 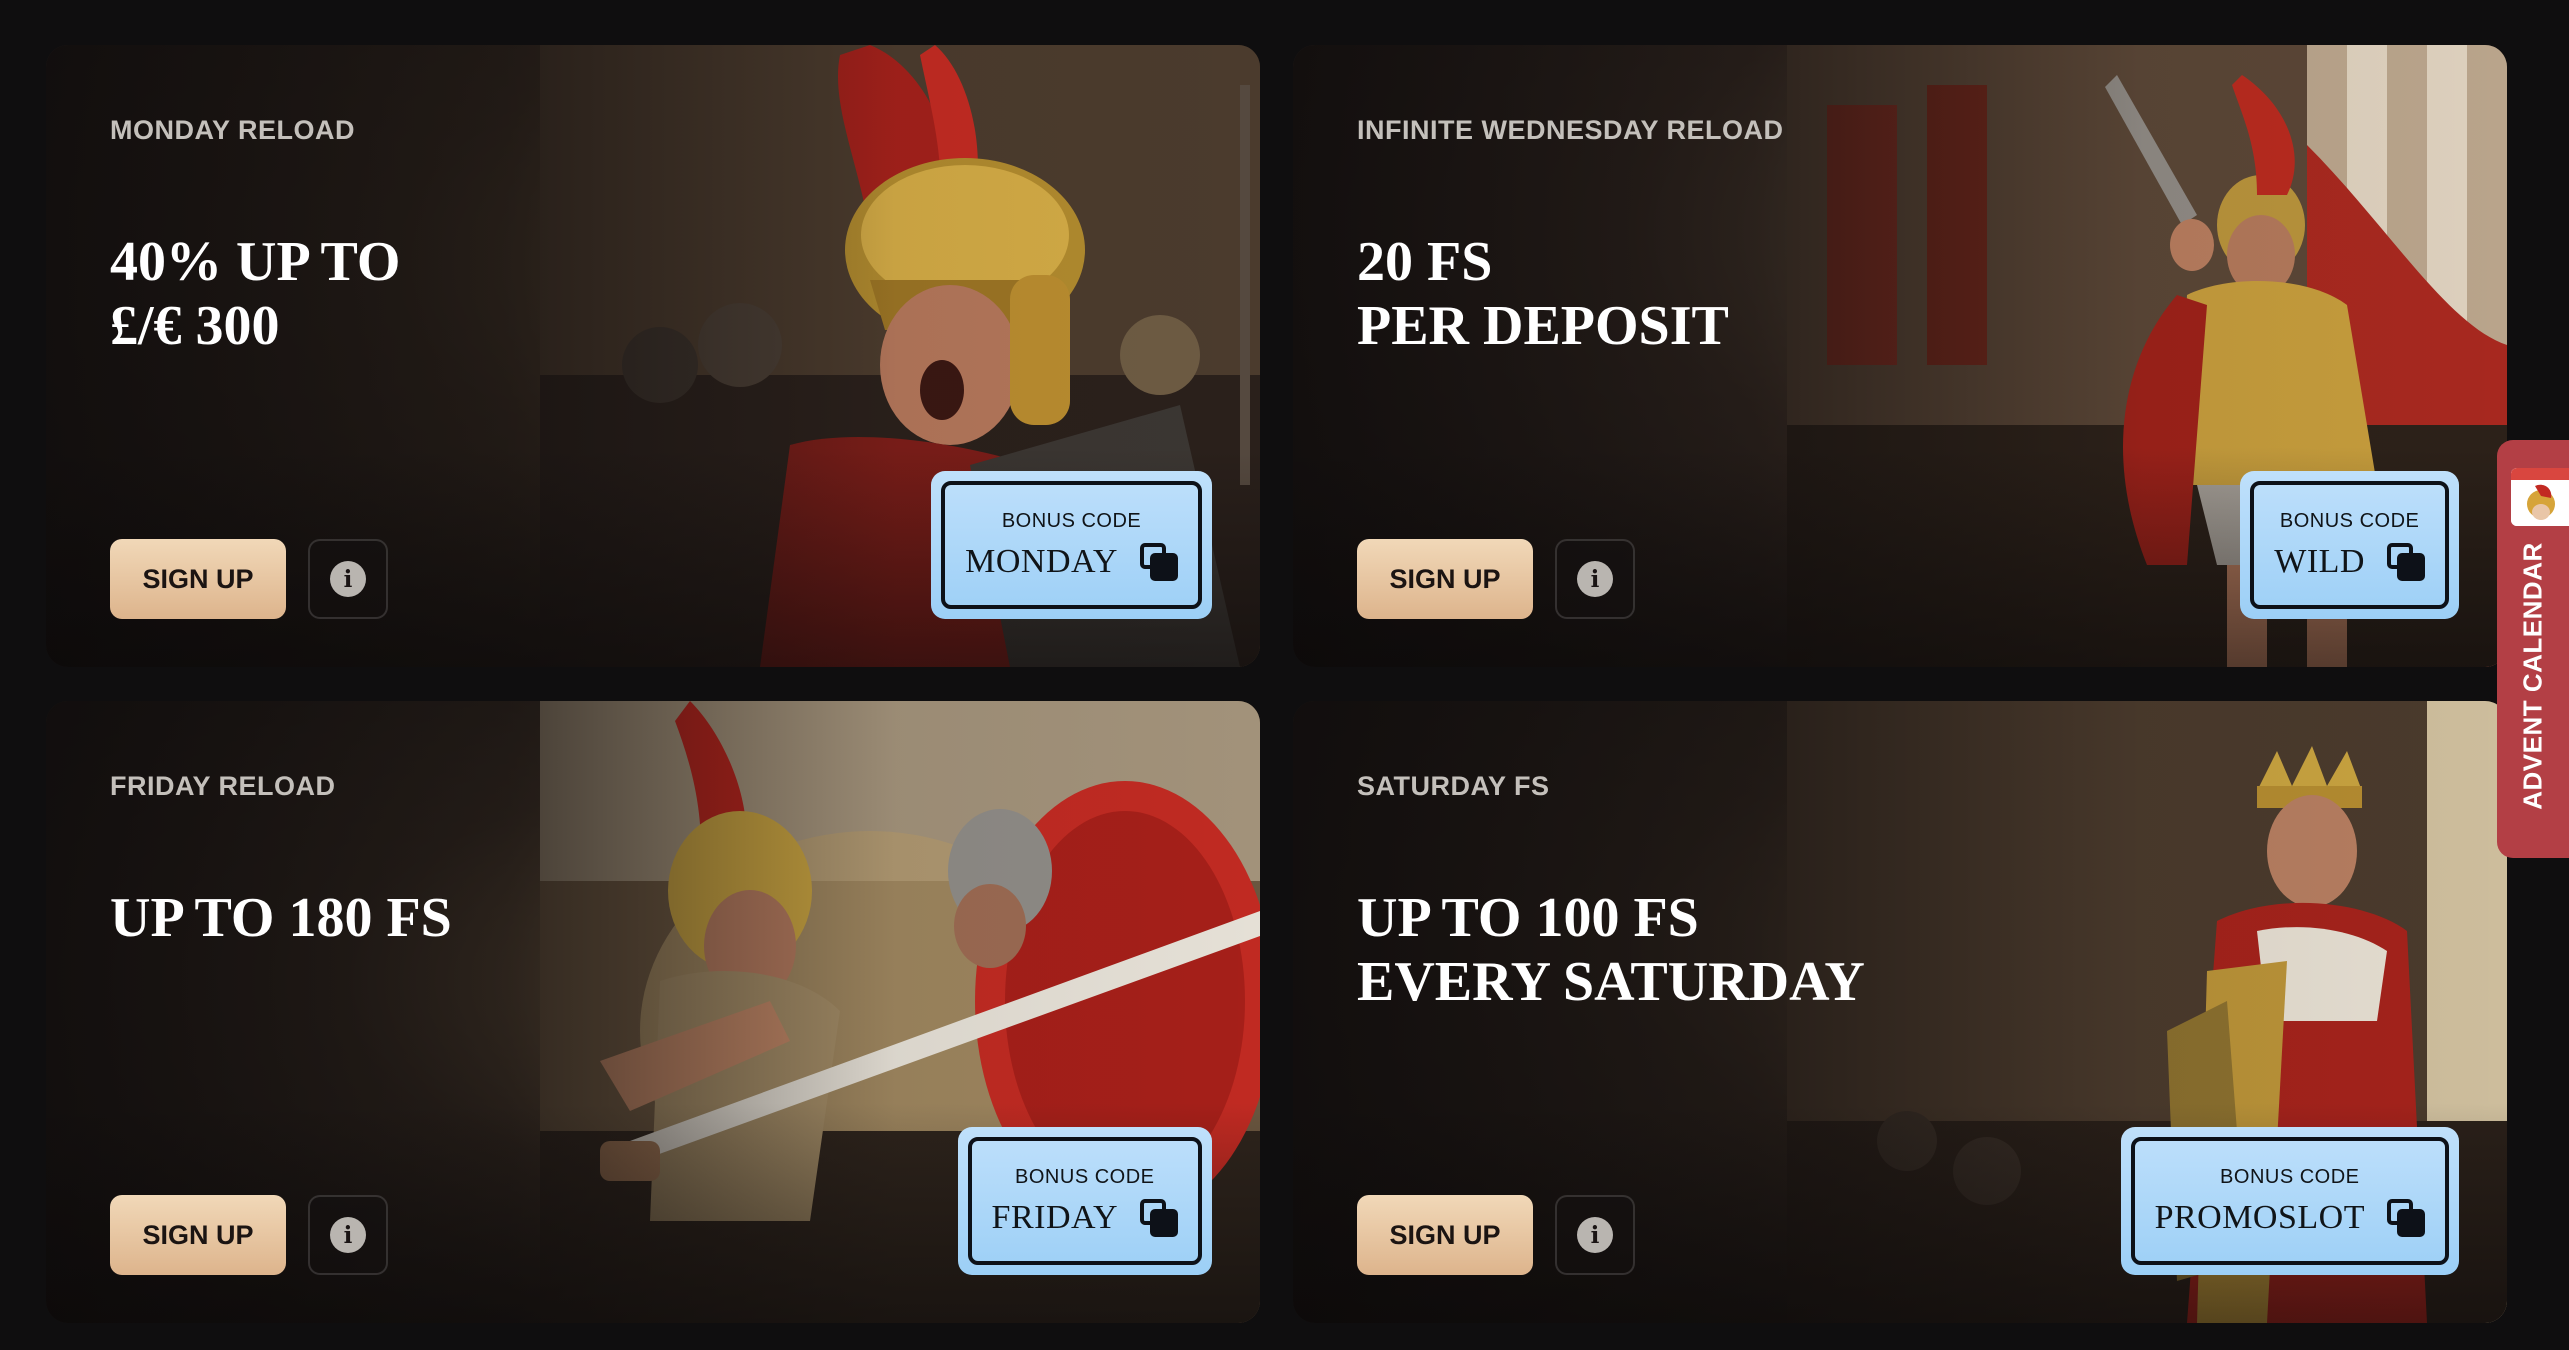 What do you see at coordinates (233, 130) in the screenshot?
I see `promo-label: MONDAY RELOAD` at bounding box center [233, 130].